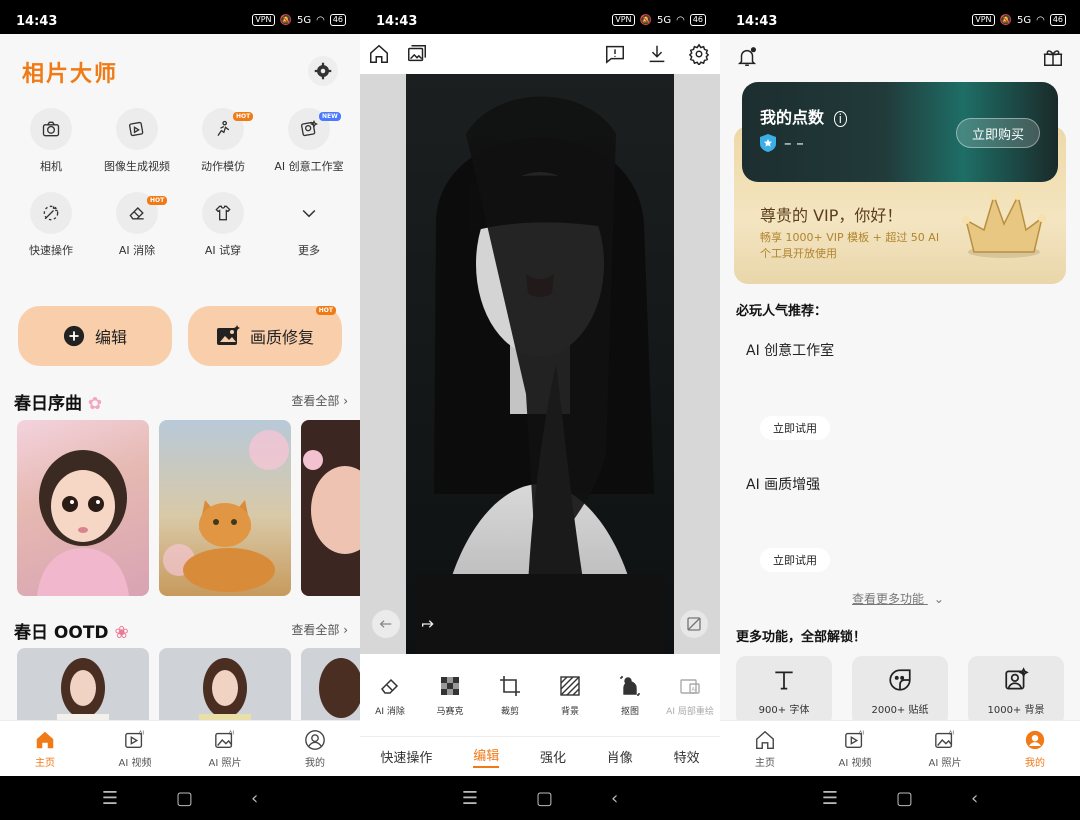 The image size is (1080, 820). I want to click on download-icon, so click(657, 54).